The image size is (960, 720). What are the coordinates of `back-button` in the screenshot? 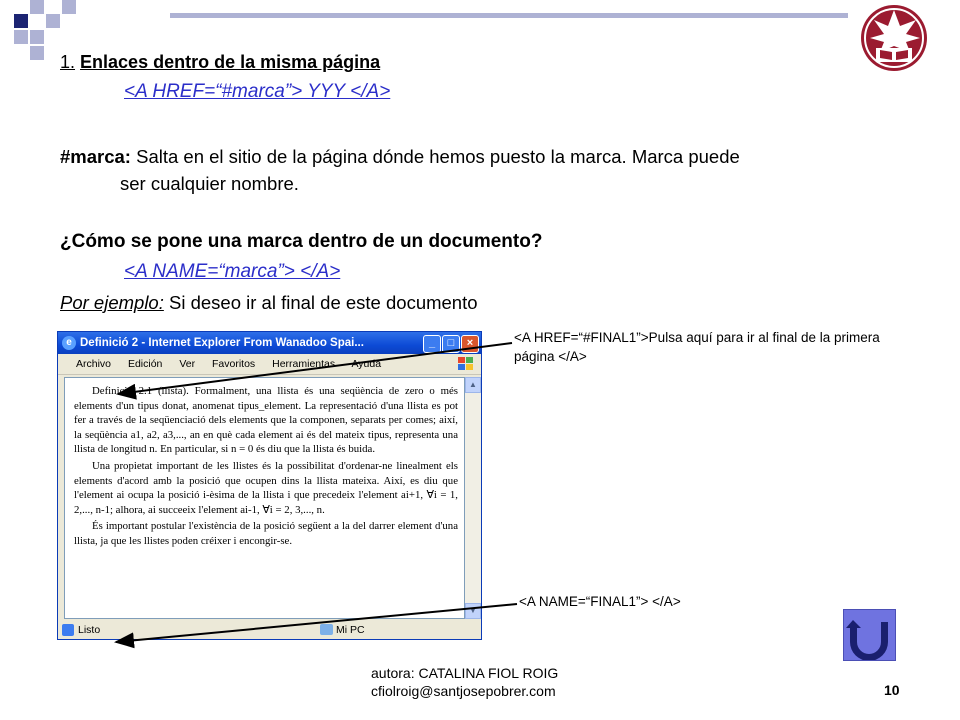 It's located at (869, 635).